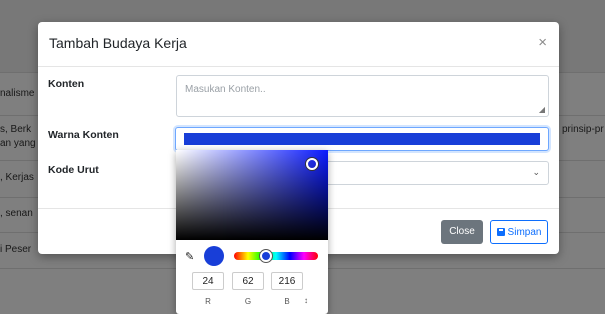 This screenshot has height=314, width=605. What do you see at coordinates (306, 300) in the screenshot?
I see `mode-toggle-icon: ↕` at bounding box center [306, 300].